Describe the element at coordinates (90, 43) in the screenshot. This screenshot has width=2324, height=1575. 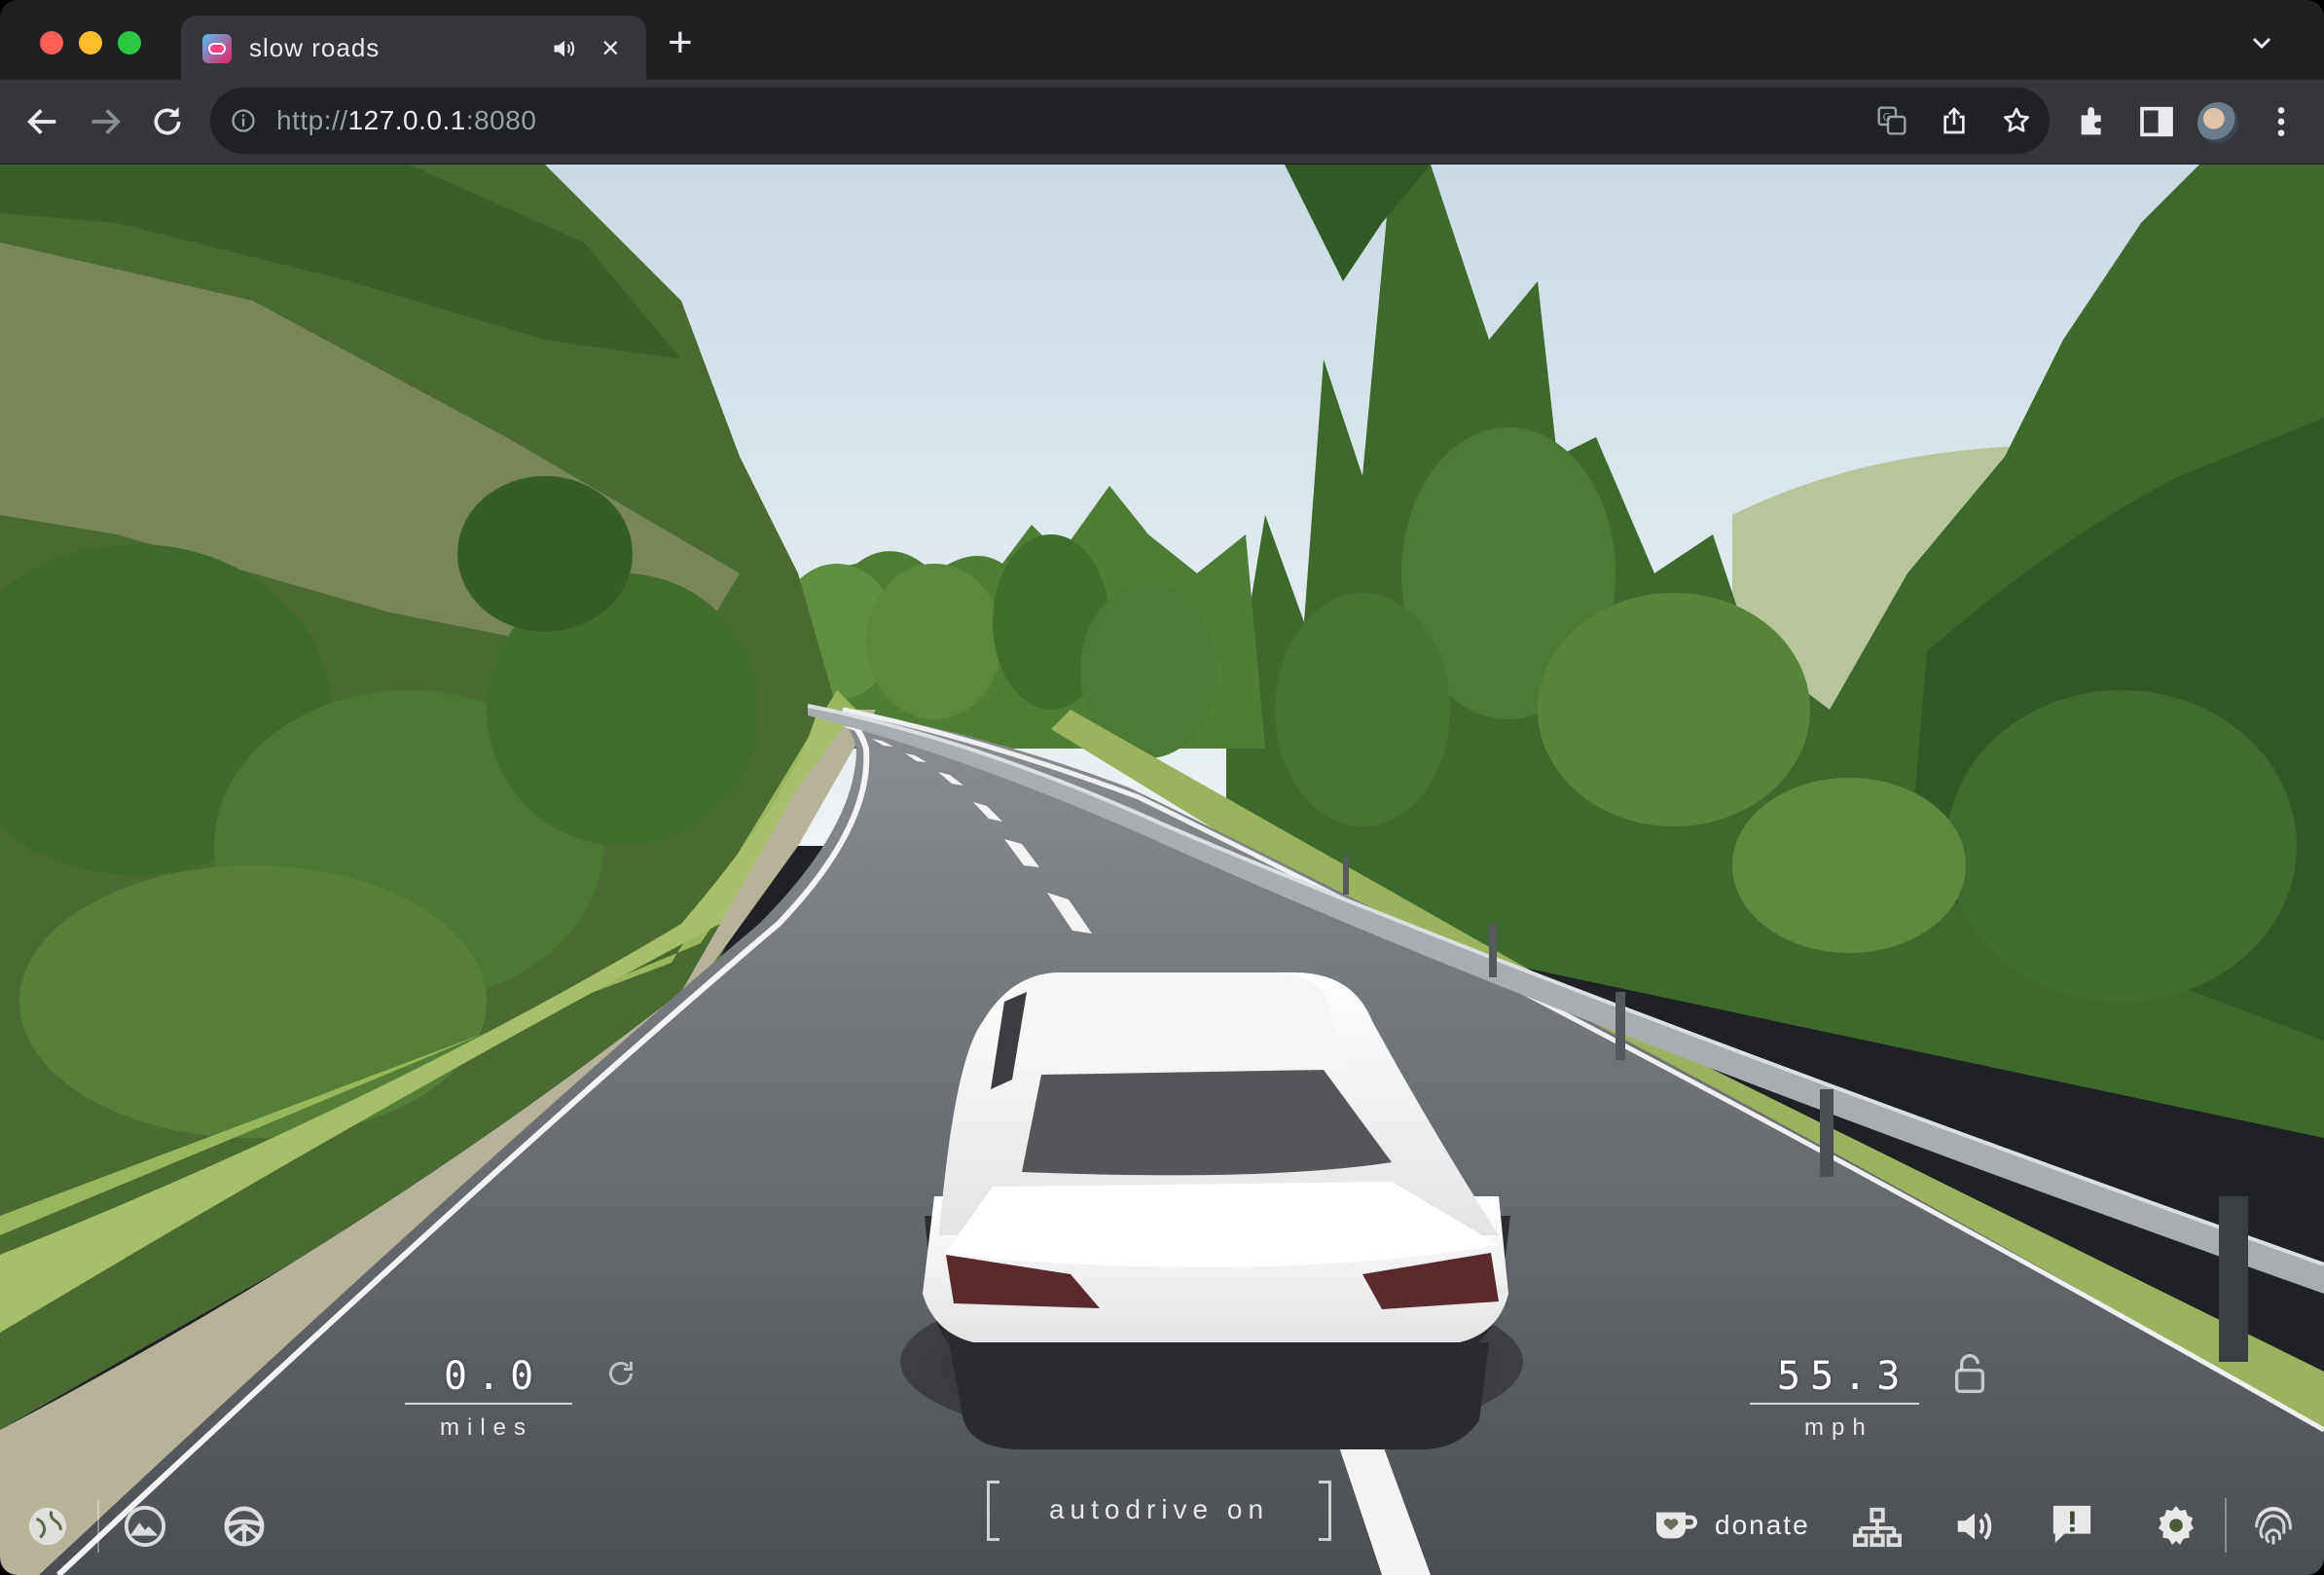
I see `minimize-window-button` at that location.